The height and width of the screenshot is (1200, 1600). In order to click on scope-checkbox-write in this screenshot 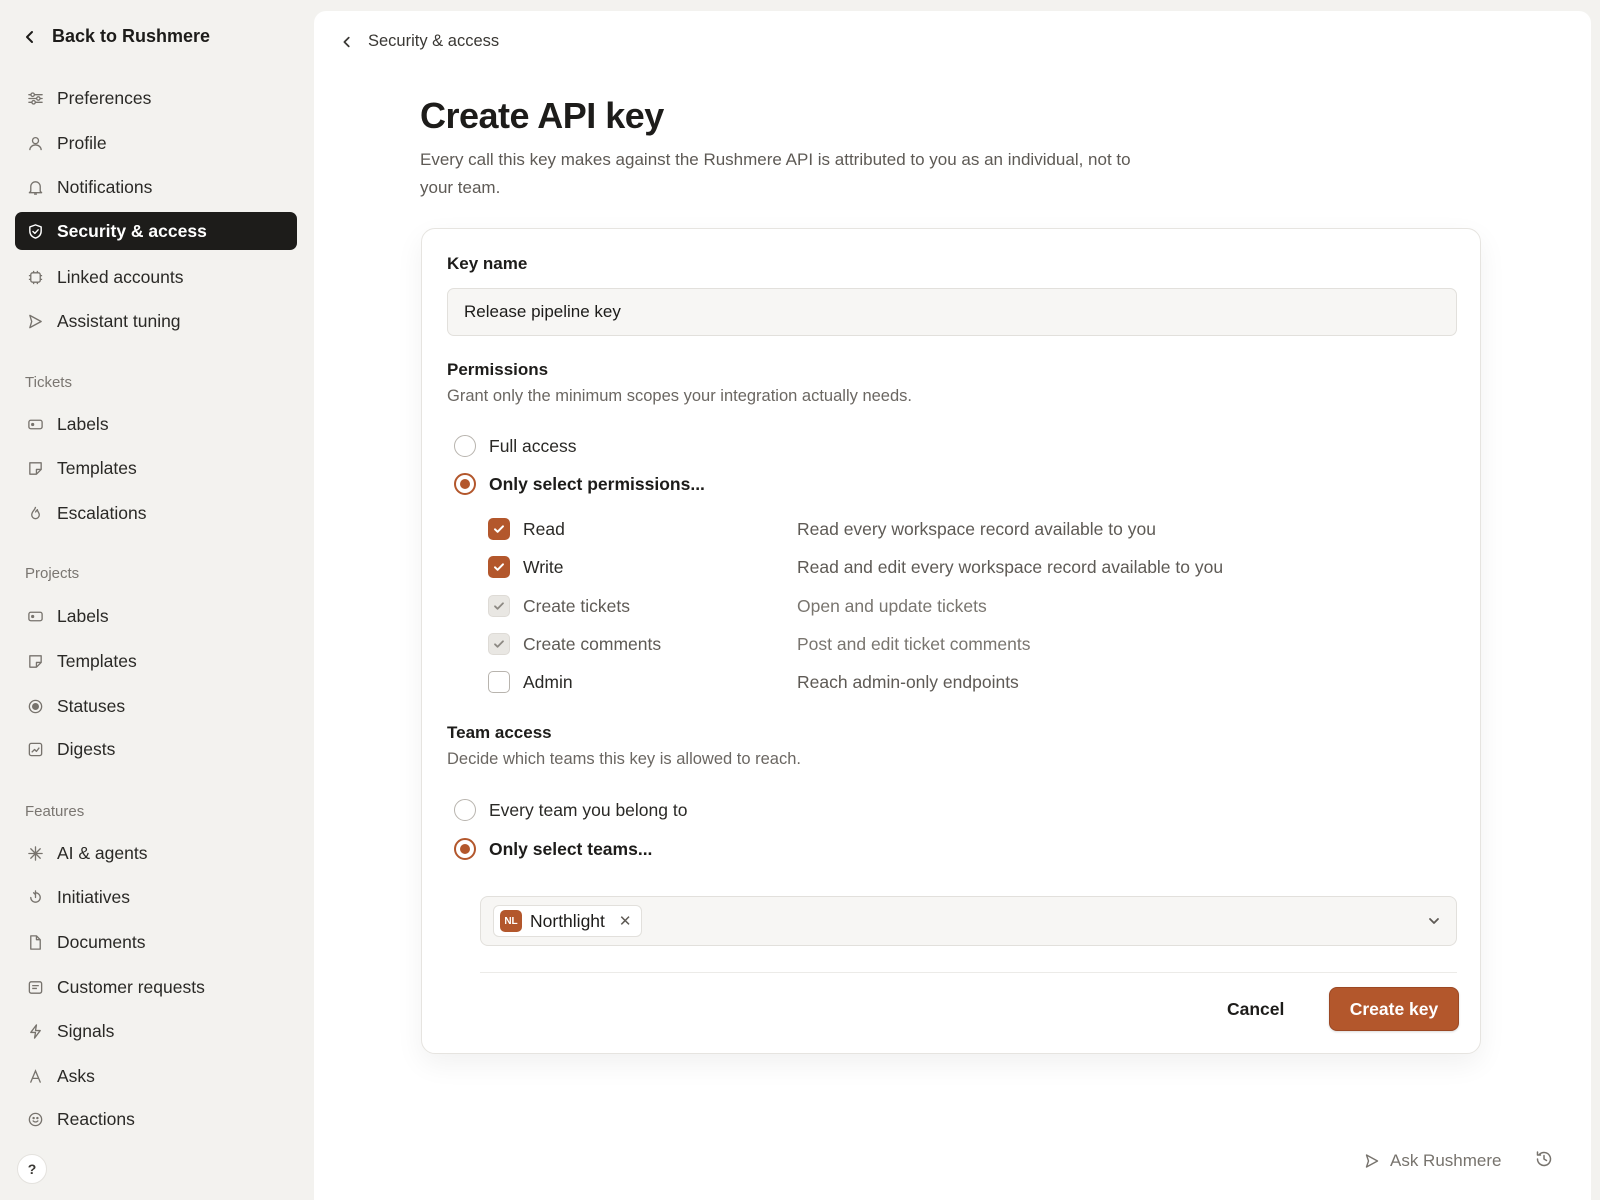, I will do `click(499, 567)`.